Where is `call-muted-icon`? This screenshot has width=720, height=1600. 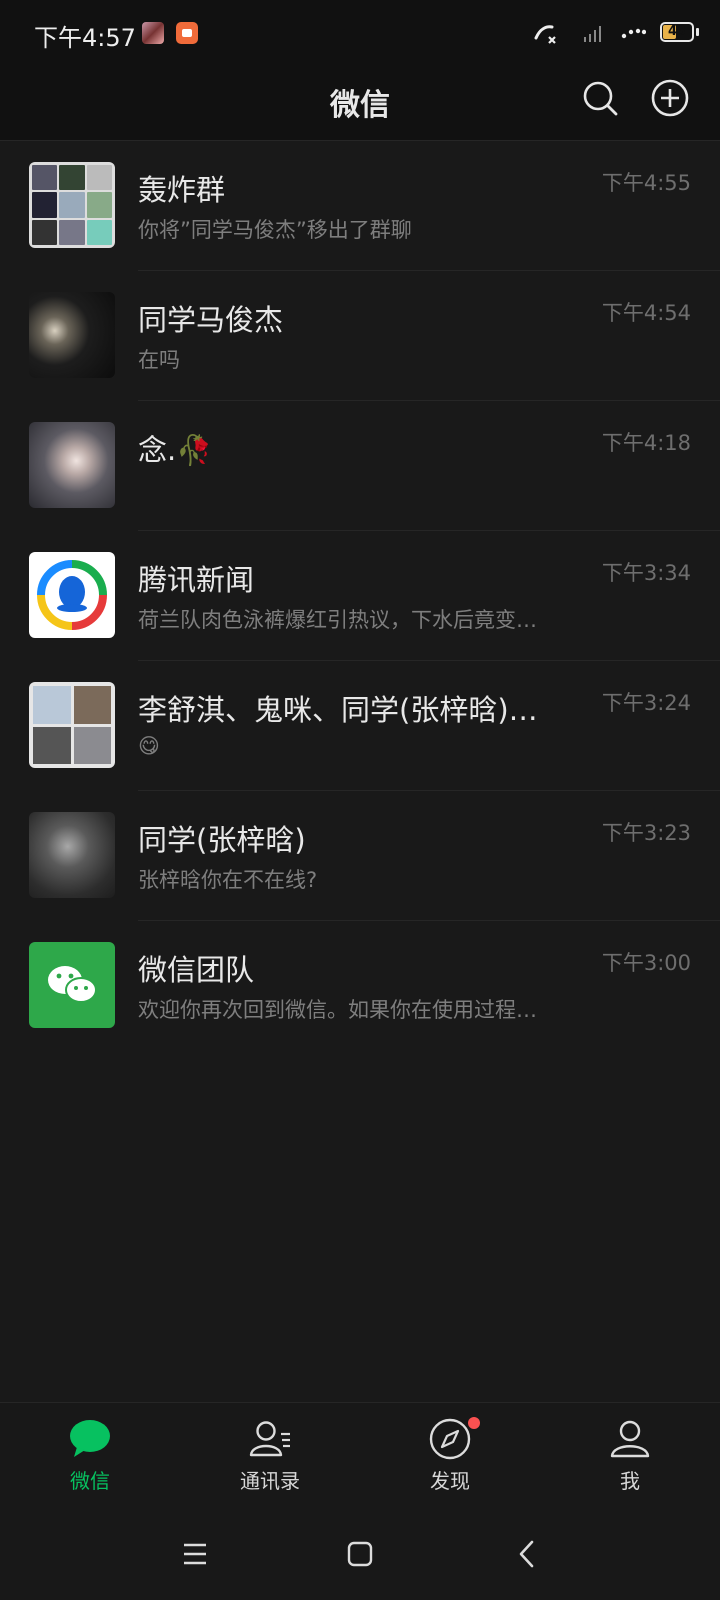
call-muted-icon is located at coordinates (545, 34).